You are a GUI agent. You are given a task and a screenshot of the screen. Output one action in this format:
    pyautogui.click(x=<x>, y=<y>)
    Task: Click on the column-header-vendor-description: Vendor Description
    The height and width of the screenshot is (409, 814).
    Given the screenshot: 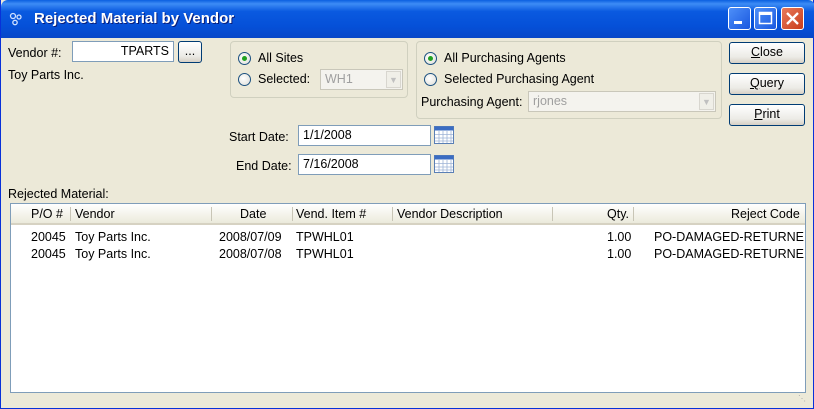 What is the action you would take?
    pyautogui.click(x=450, y=214)
    